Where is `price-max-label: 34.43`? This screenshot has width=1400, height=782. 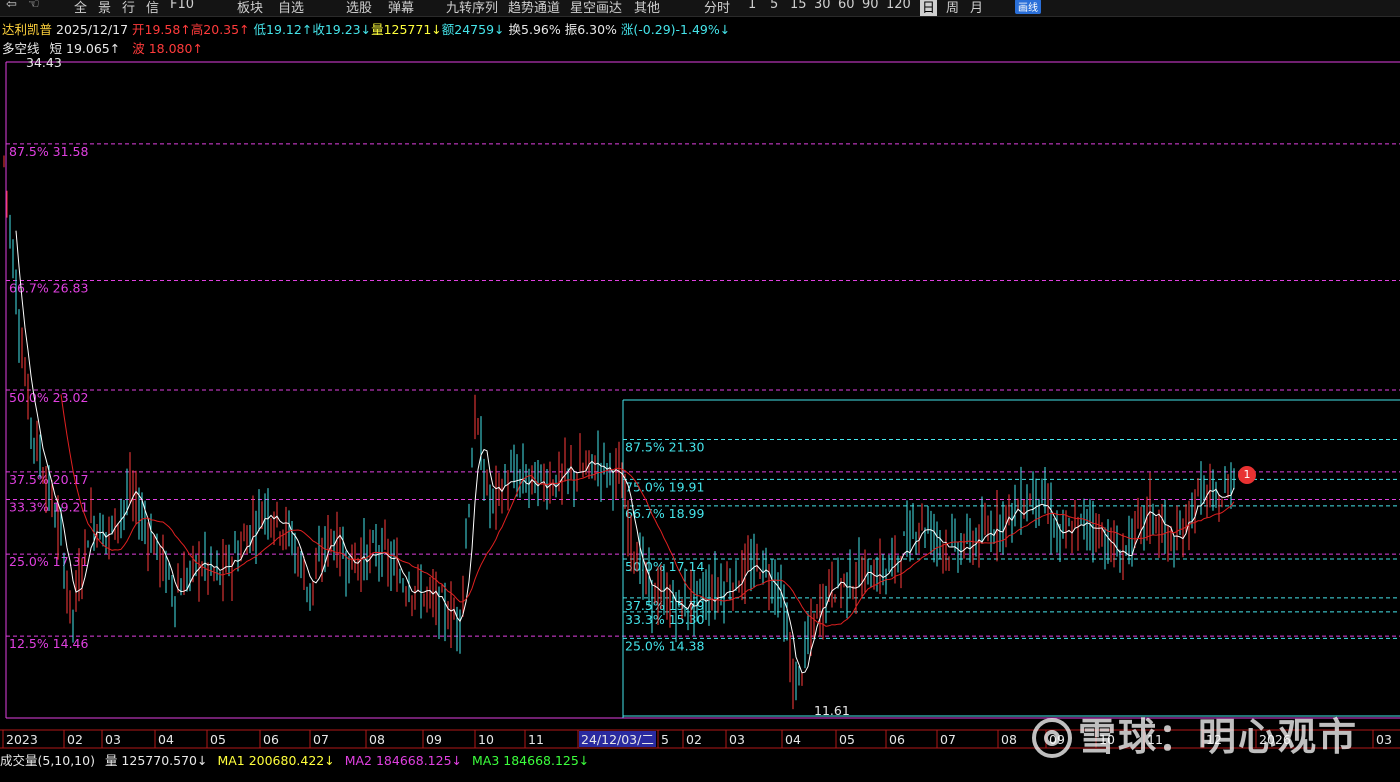 price-max-label: 34.43 is located at coordinates (44, 62).